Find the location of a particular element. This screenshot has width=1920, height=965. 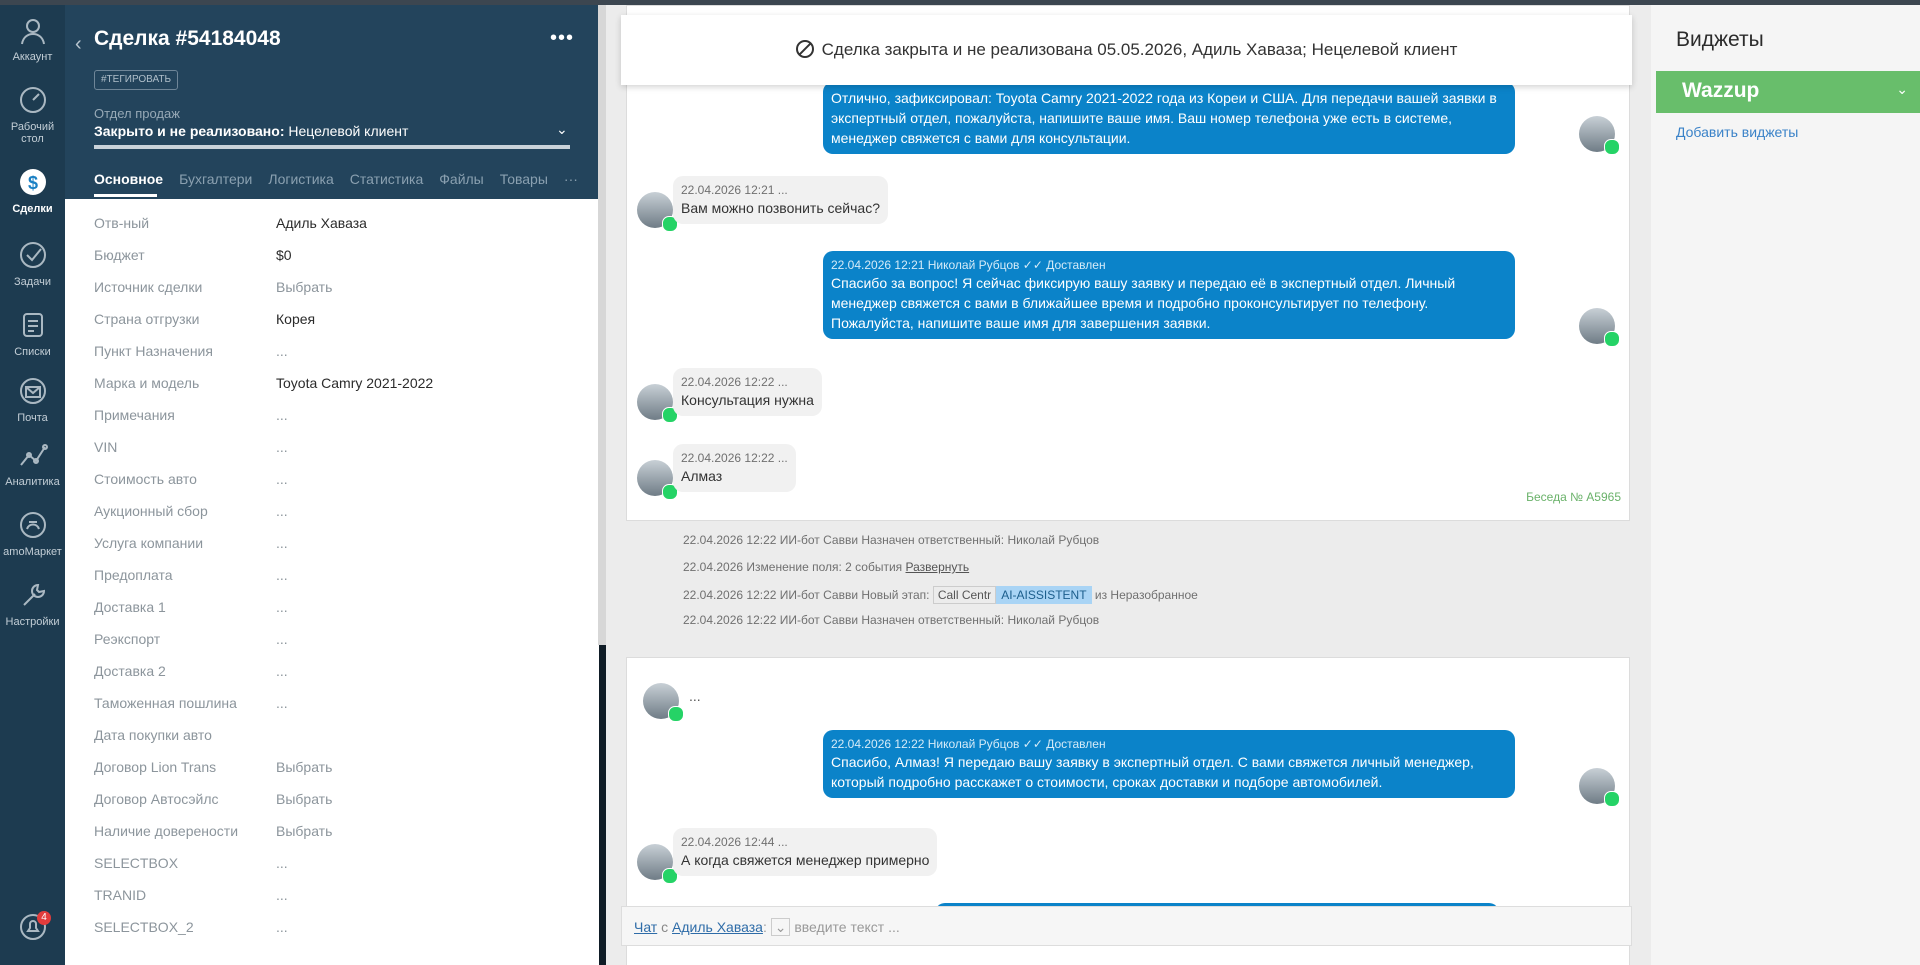

field-row: Бюджет $0 is located at coordinates (334, 257).